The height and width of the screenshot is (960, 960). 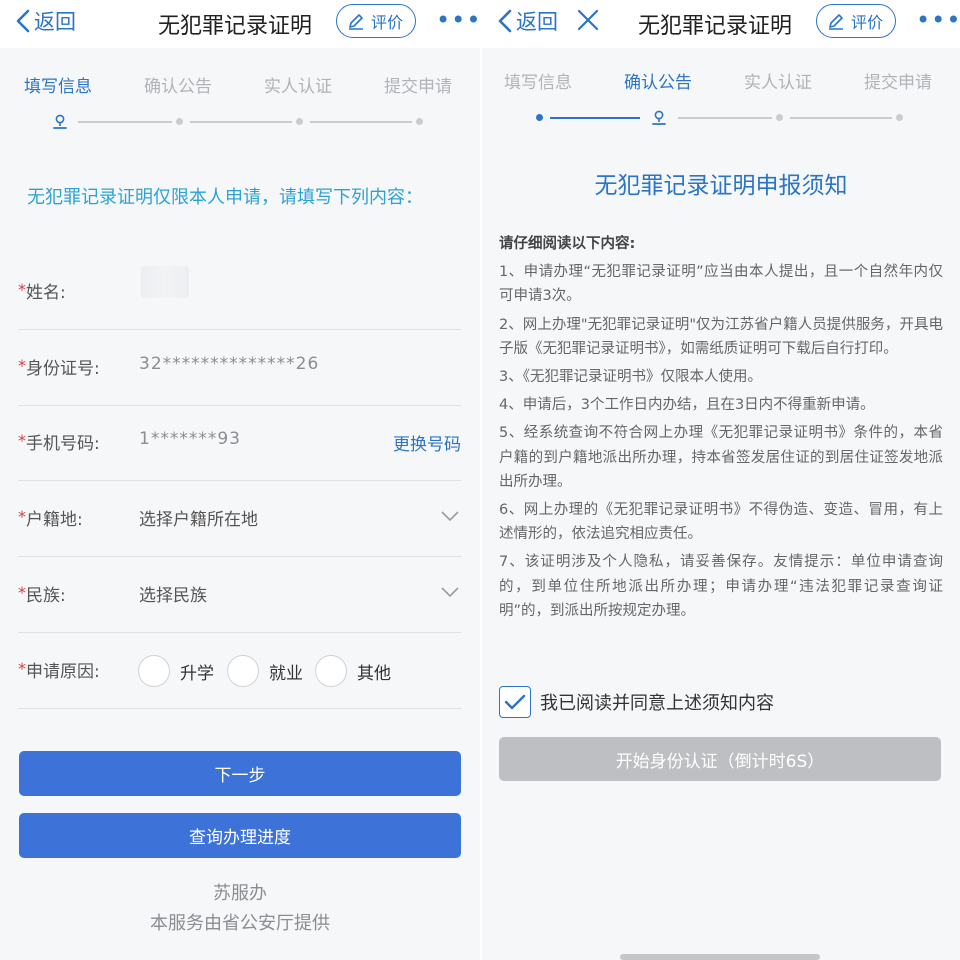 I want to click on agree-checkbox-row: 我已阅读并同意上述须知内容, so click(x=636, y=702).